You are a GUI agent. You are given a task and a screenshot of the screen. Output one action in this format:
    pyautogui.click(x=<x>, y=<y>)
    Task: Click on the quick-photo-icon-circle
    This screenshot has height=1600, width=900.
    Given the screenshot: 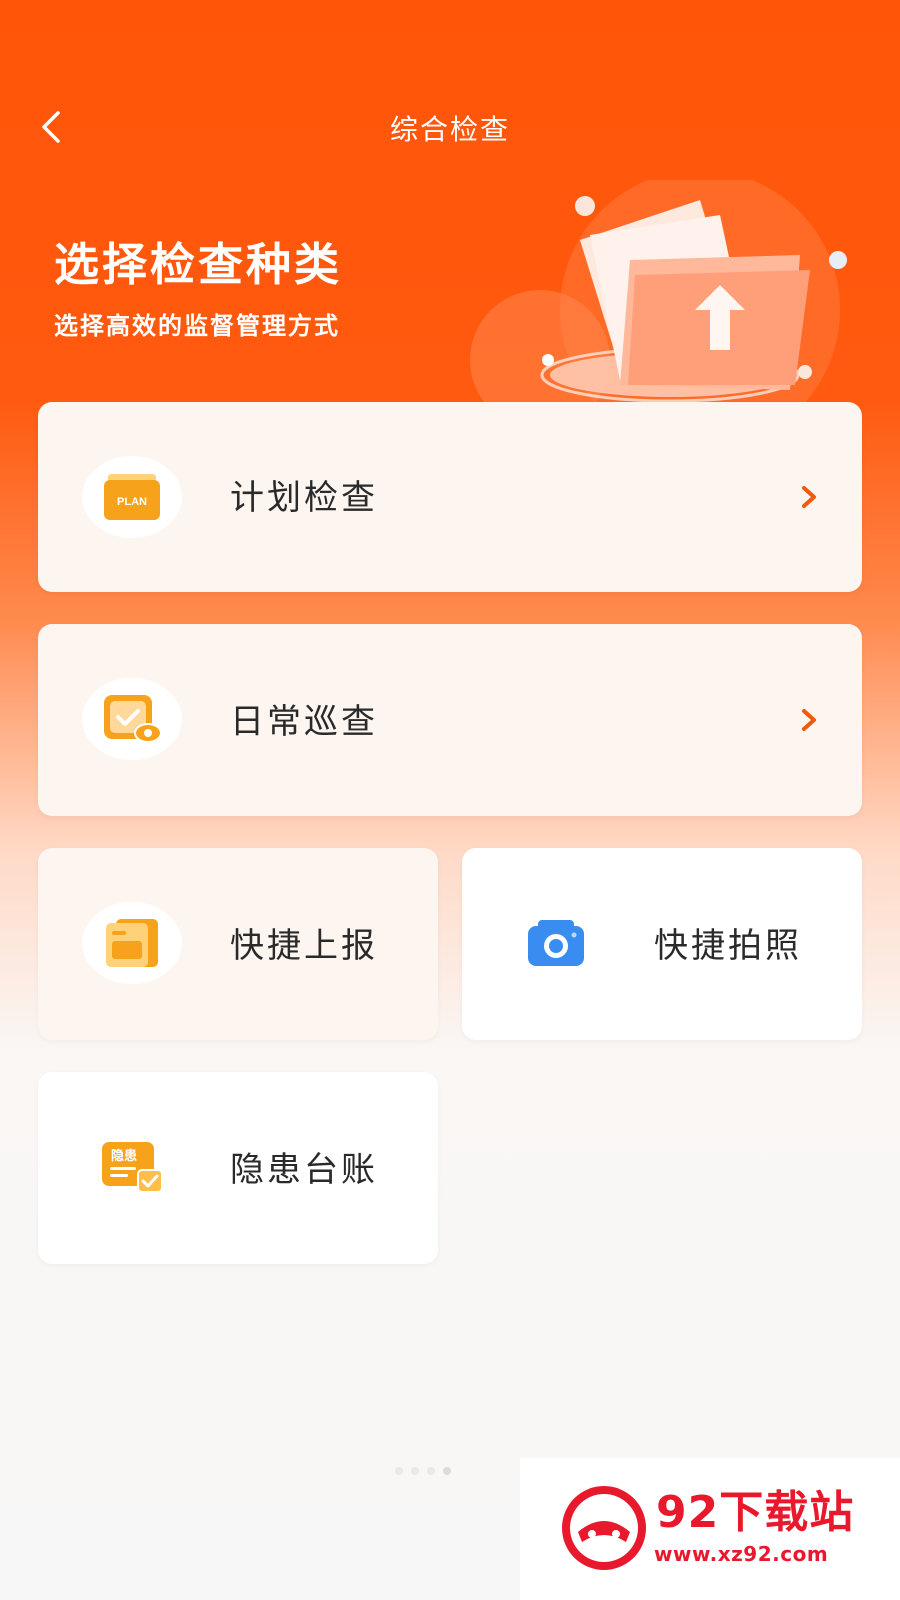 What is the action you would take?
    pyautogui.click(x=556, y=943)
    